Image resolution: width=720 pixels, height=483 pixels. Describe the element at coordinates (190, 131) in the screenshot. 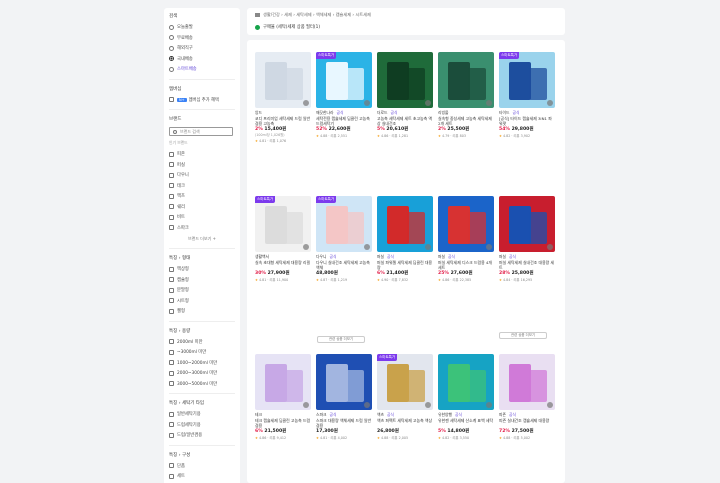

I see `brand-search-placeholder: 브랜드 검색` at that location.